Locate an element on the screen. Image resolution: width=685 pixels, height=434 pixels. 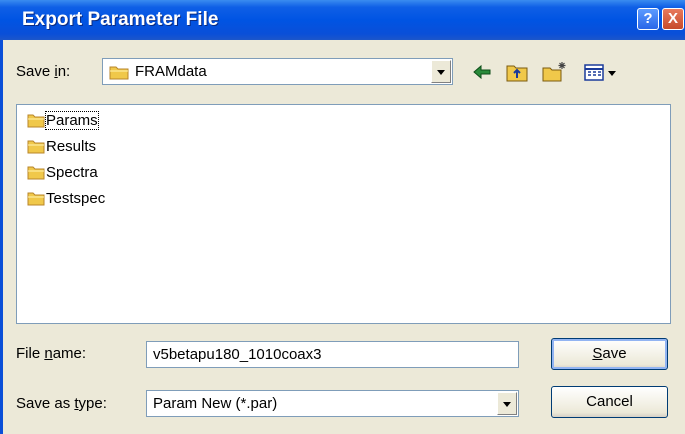
save-as-type-label: Save as type: is located at coordinates (61, 403).